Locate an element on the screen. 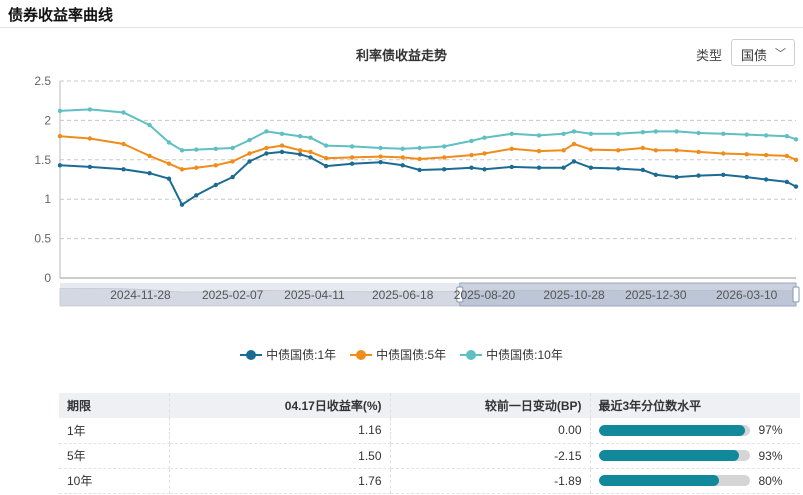  x-tick-label: 2025-04-11 is located at coordinates (314, 295).